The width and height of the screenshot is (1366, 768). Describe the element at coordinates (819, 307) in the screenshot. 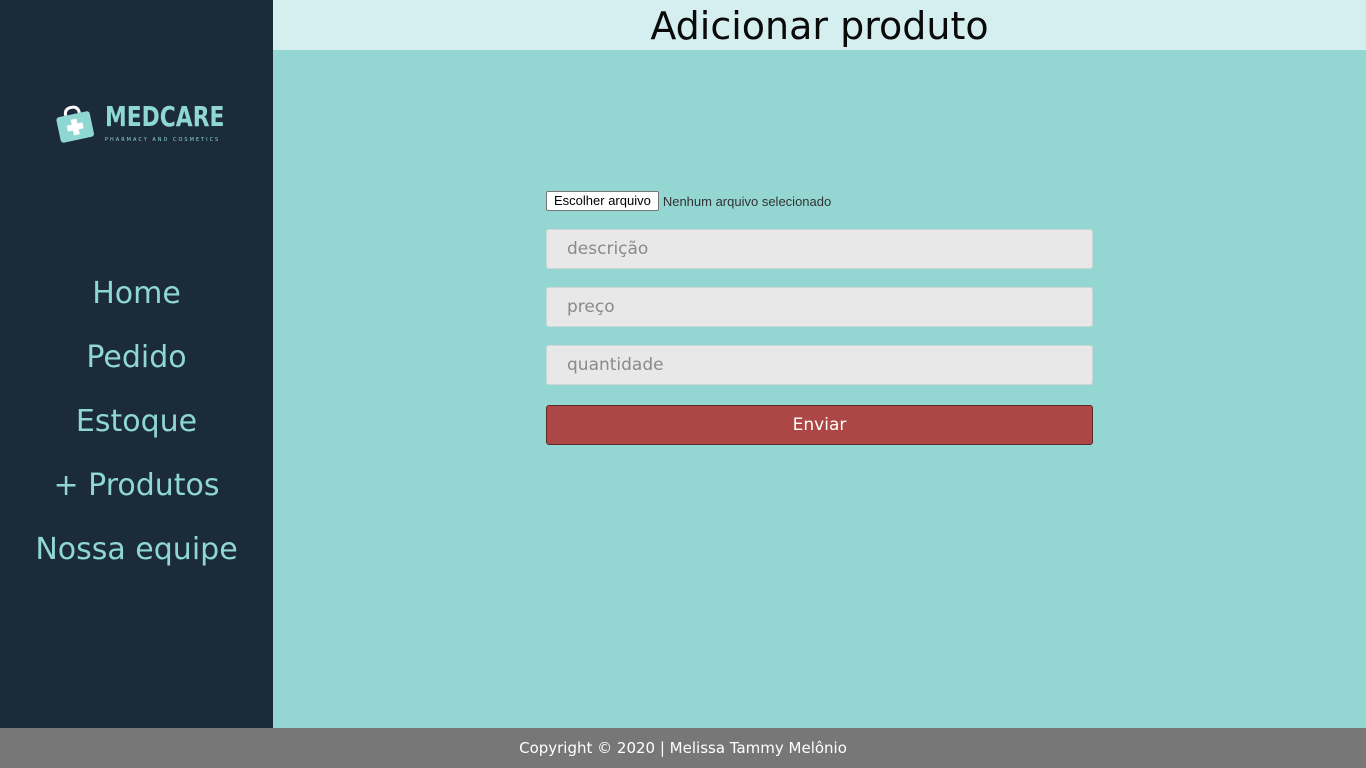

I see `price-input` at that location.